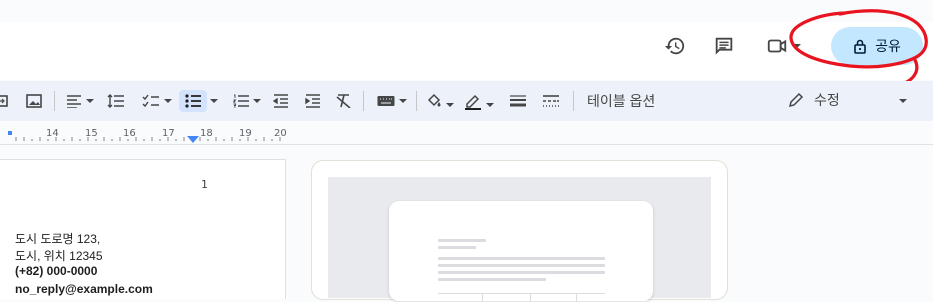 This screenshot has width=933, height=302. I want to click on ruler-number: 17, so click(168, 133).